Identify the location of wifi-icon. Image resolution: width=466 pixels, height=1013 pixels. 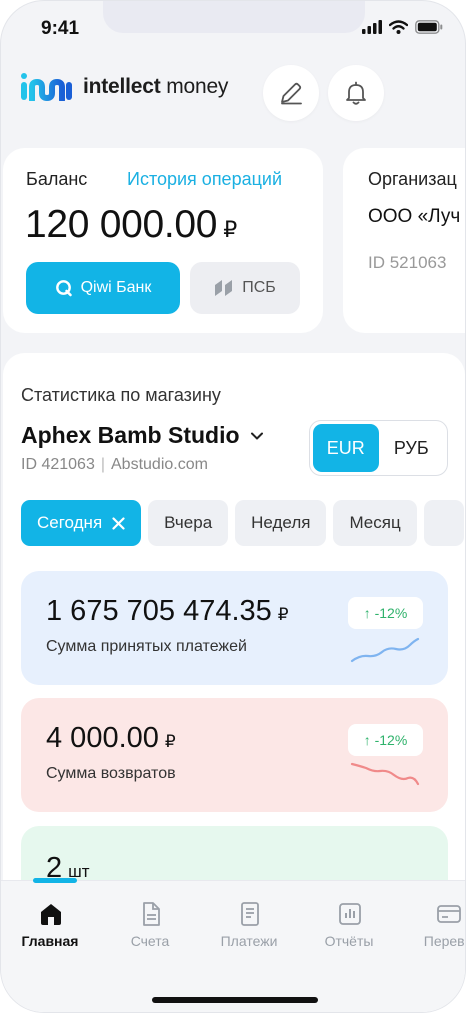
(398, 27).